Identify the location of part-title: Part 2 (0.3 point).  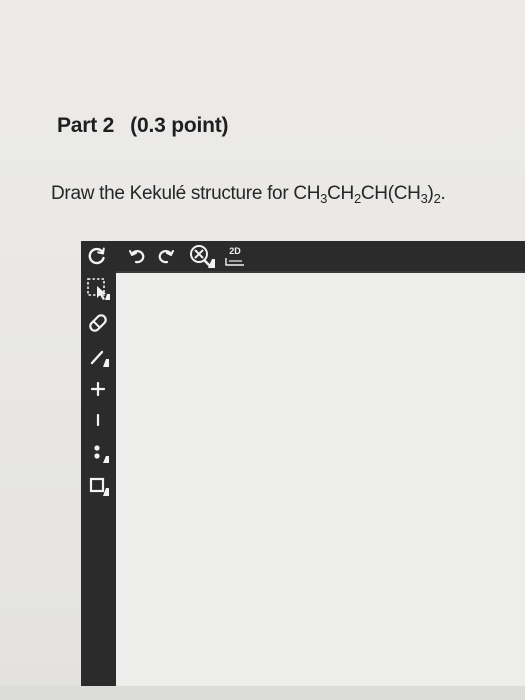
(142, 126).